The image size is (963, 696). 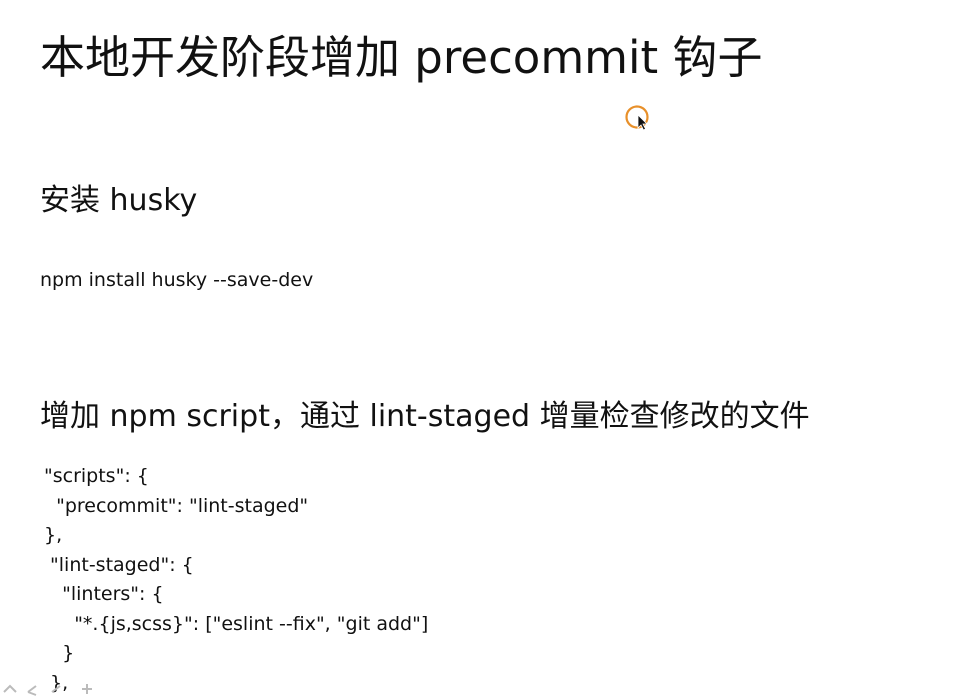 What do you see at coordinates (637, 118) in the screenshot?
I see `mouse-pointer-icon` at bounding box center [637, 118].